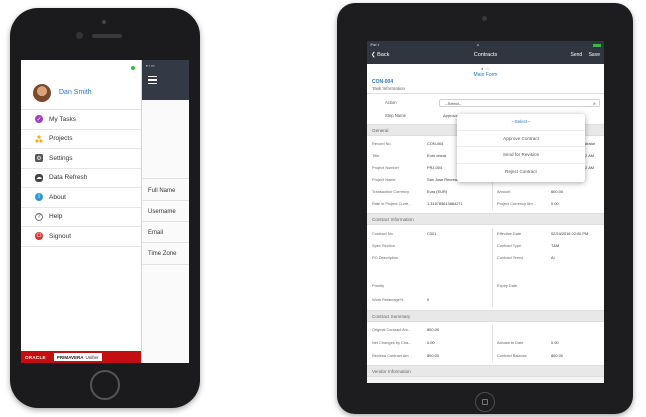  I want to click on hamburger-menu-icon, so click(152, 81).